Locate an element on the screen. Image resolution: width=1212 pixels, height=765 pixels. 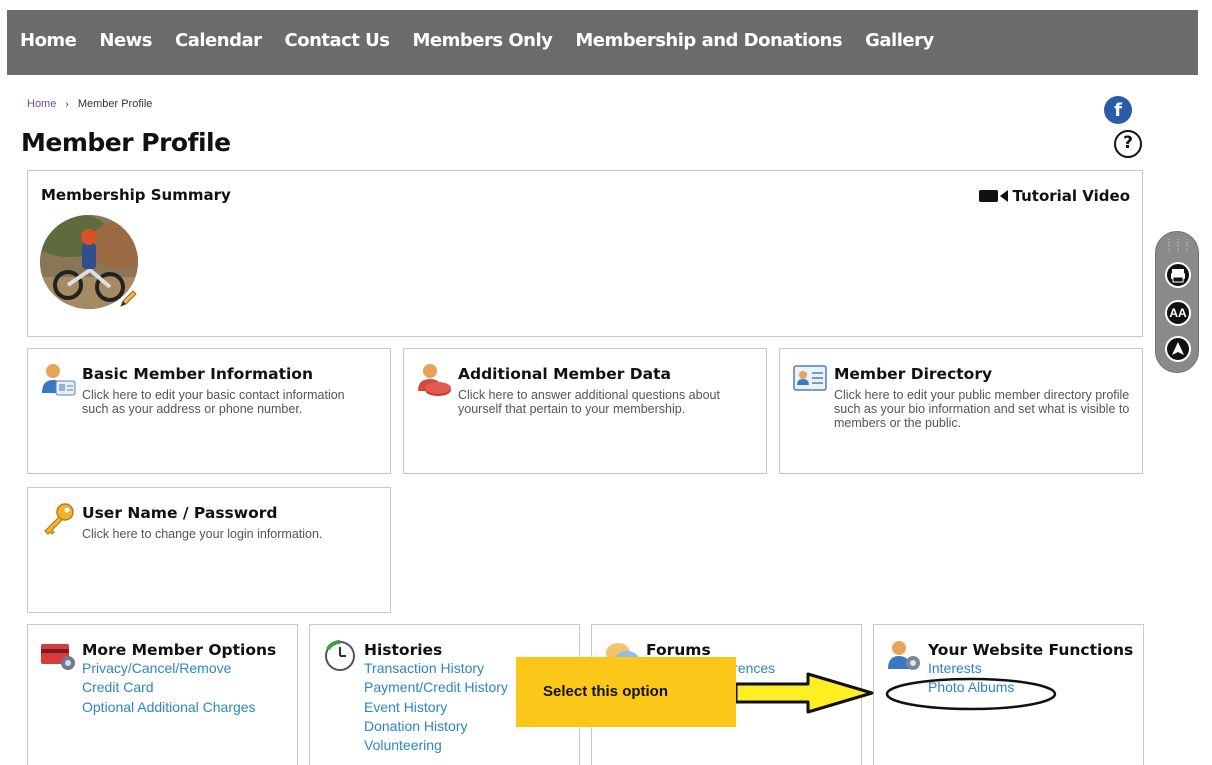
username-password-title: User Name / Password is located at coordinates (180, 513).